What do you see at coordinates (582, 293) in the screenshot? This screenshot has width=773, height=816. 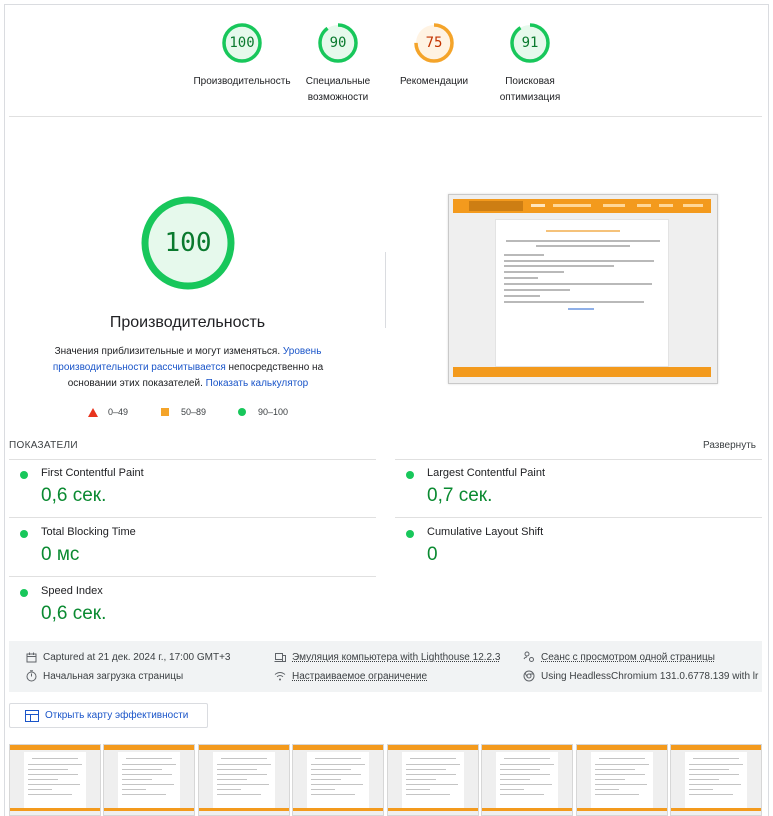 I see `screenshot-page` at bounding box center [582, 293].